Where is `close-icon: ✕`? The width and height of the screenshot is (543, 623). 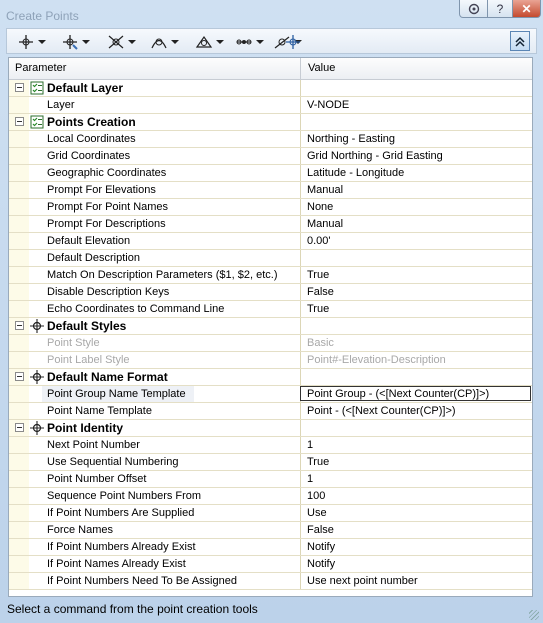 close-icon: ✕ is located at coordinates (526, 8).